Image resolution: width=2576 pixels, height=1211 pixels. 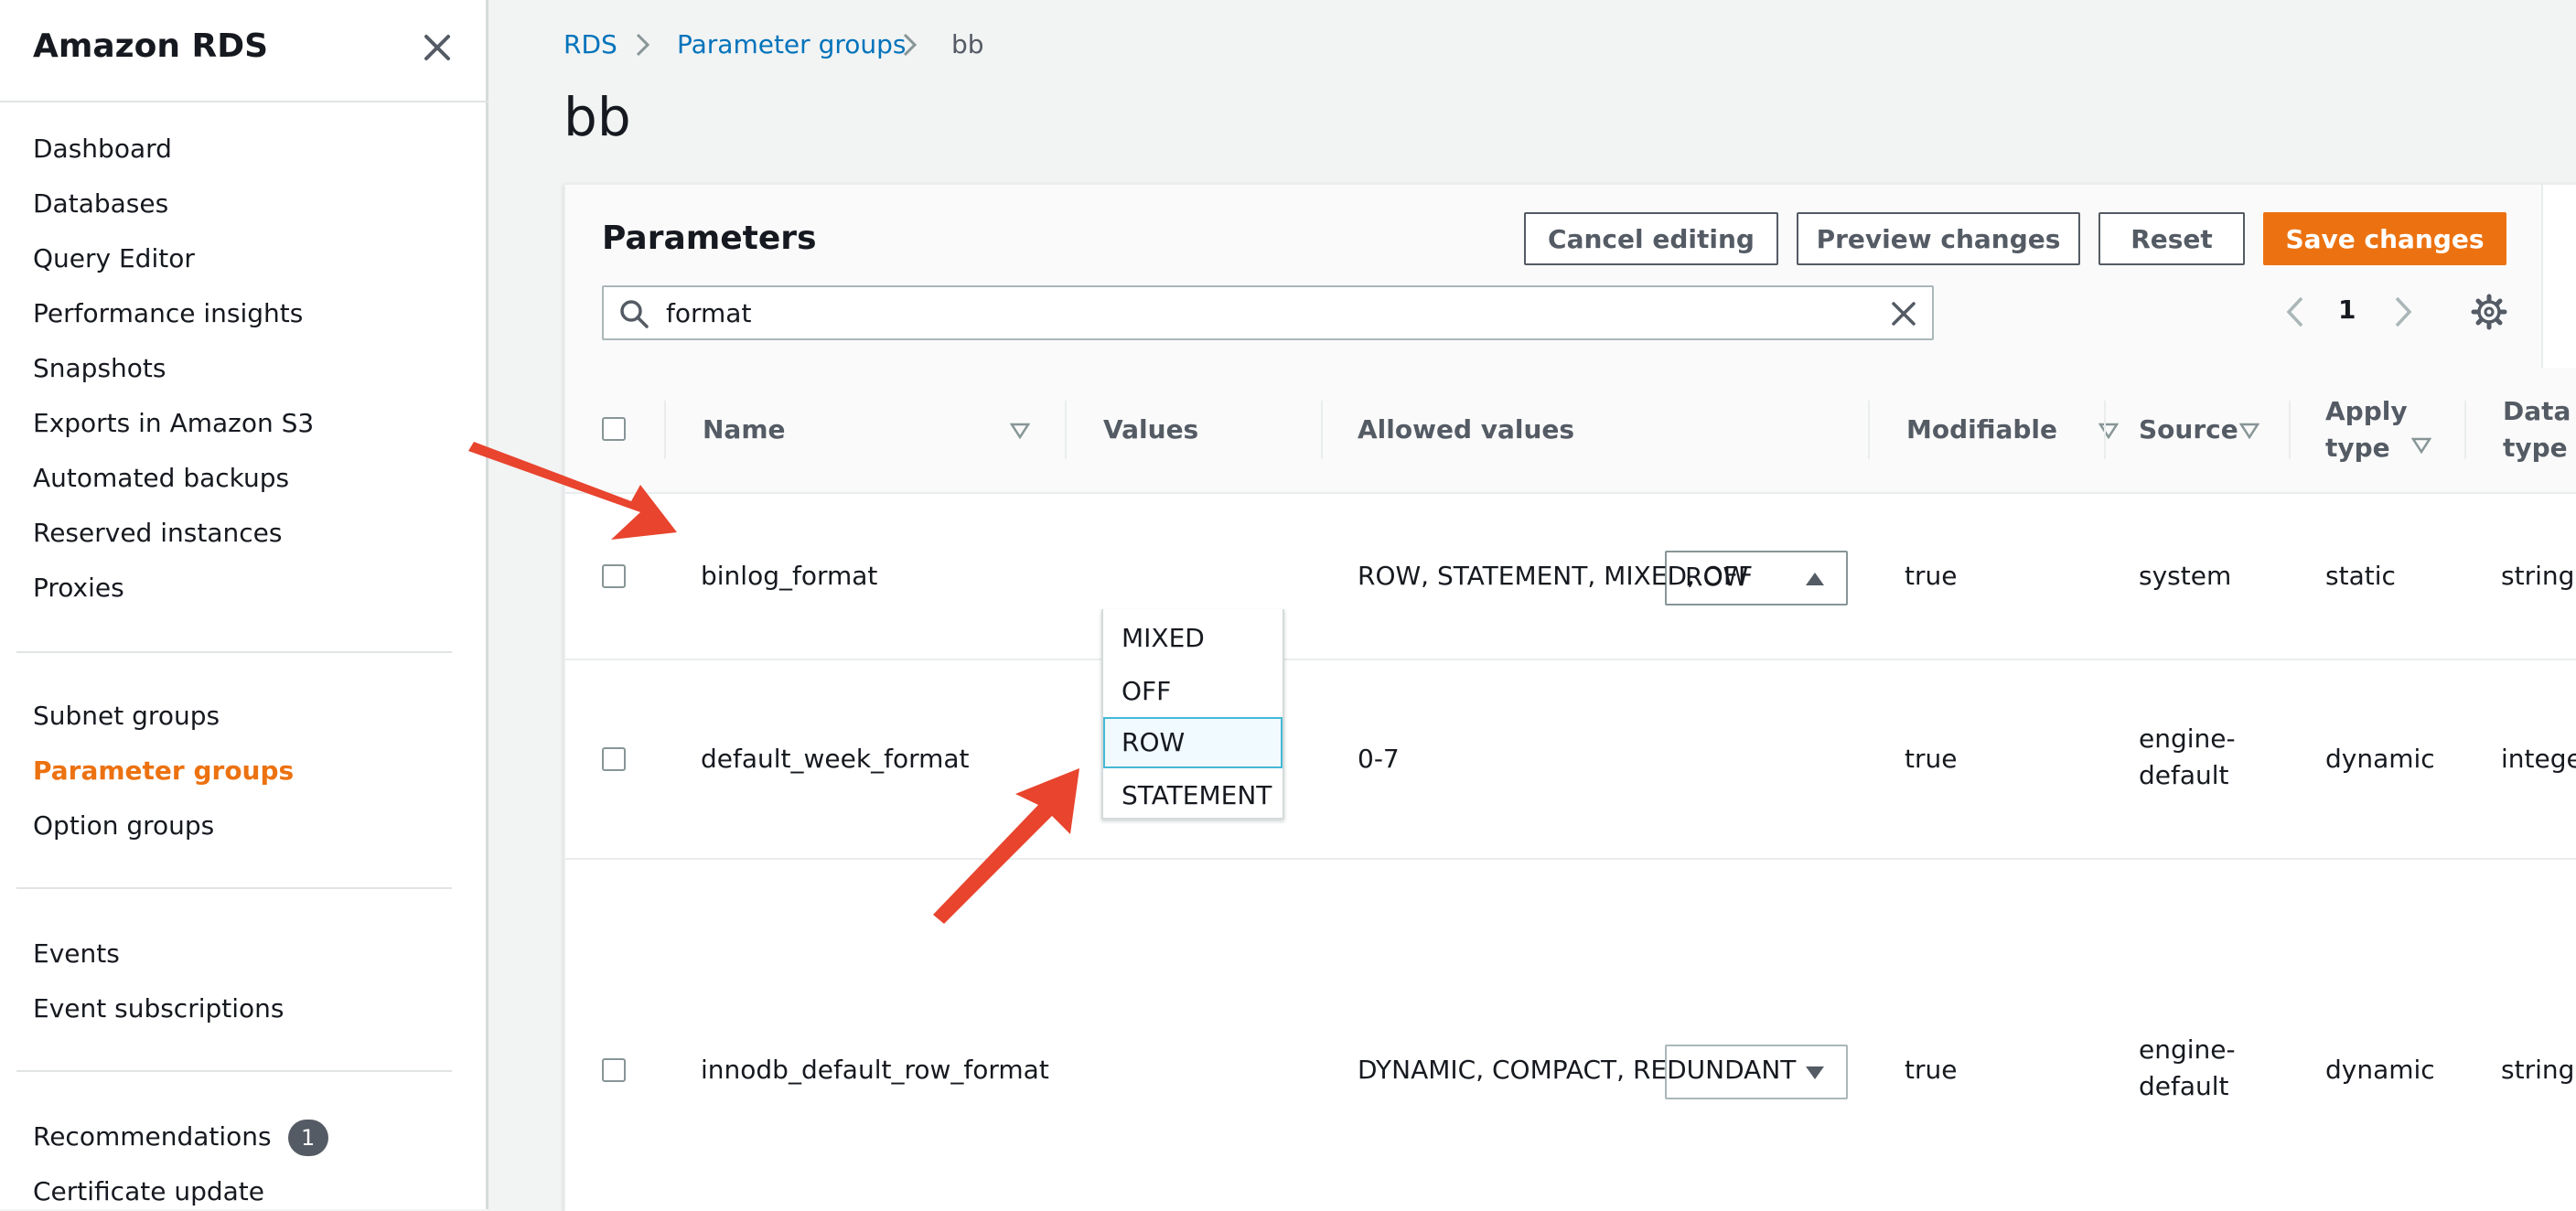 What do you see at coordinates (2367, 430) in the screenshot?
I see `column-header-apply-type: Apply type` at bounding box center [2367, 430].